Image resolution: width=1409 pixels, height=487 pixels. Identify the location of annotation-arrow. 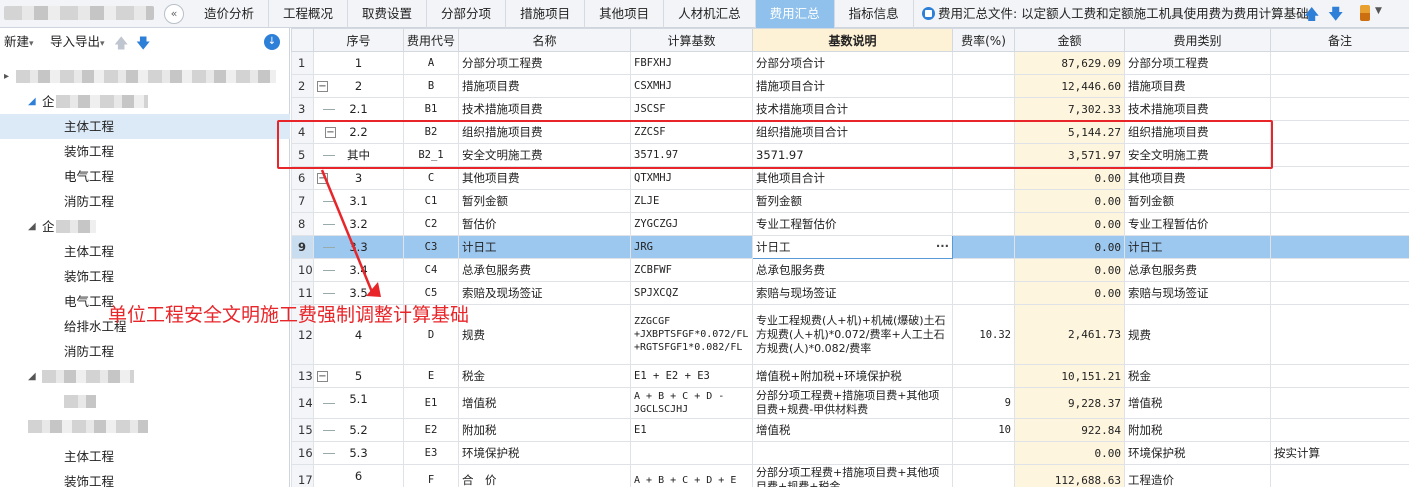
(350, 233).